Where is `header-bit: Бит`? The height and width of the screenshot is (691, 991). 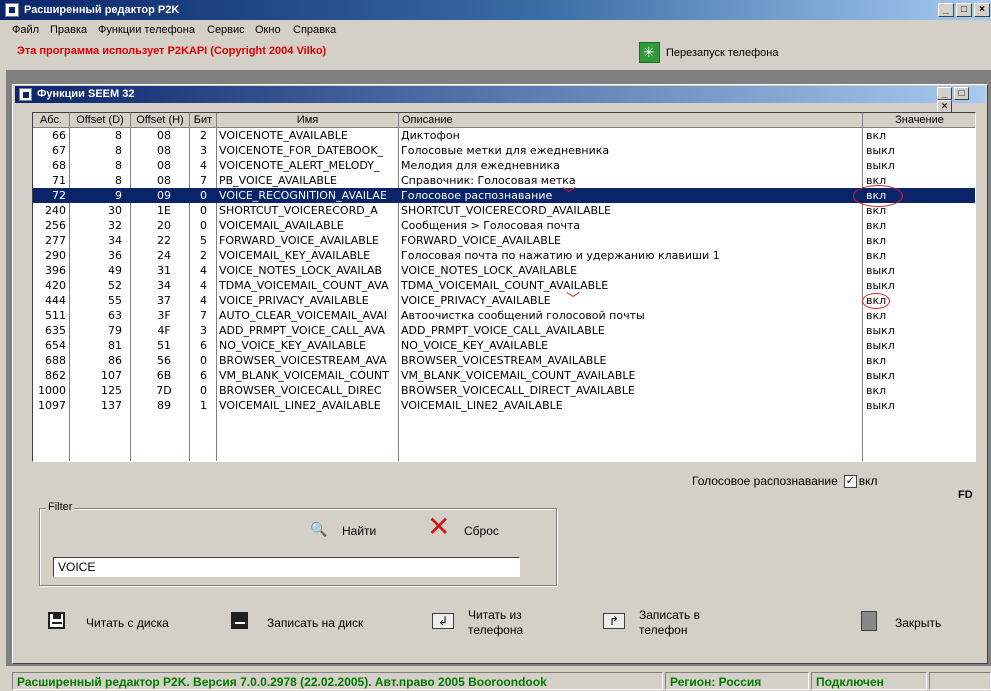 header-bit: Бит is located at coordinates (203, 120).